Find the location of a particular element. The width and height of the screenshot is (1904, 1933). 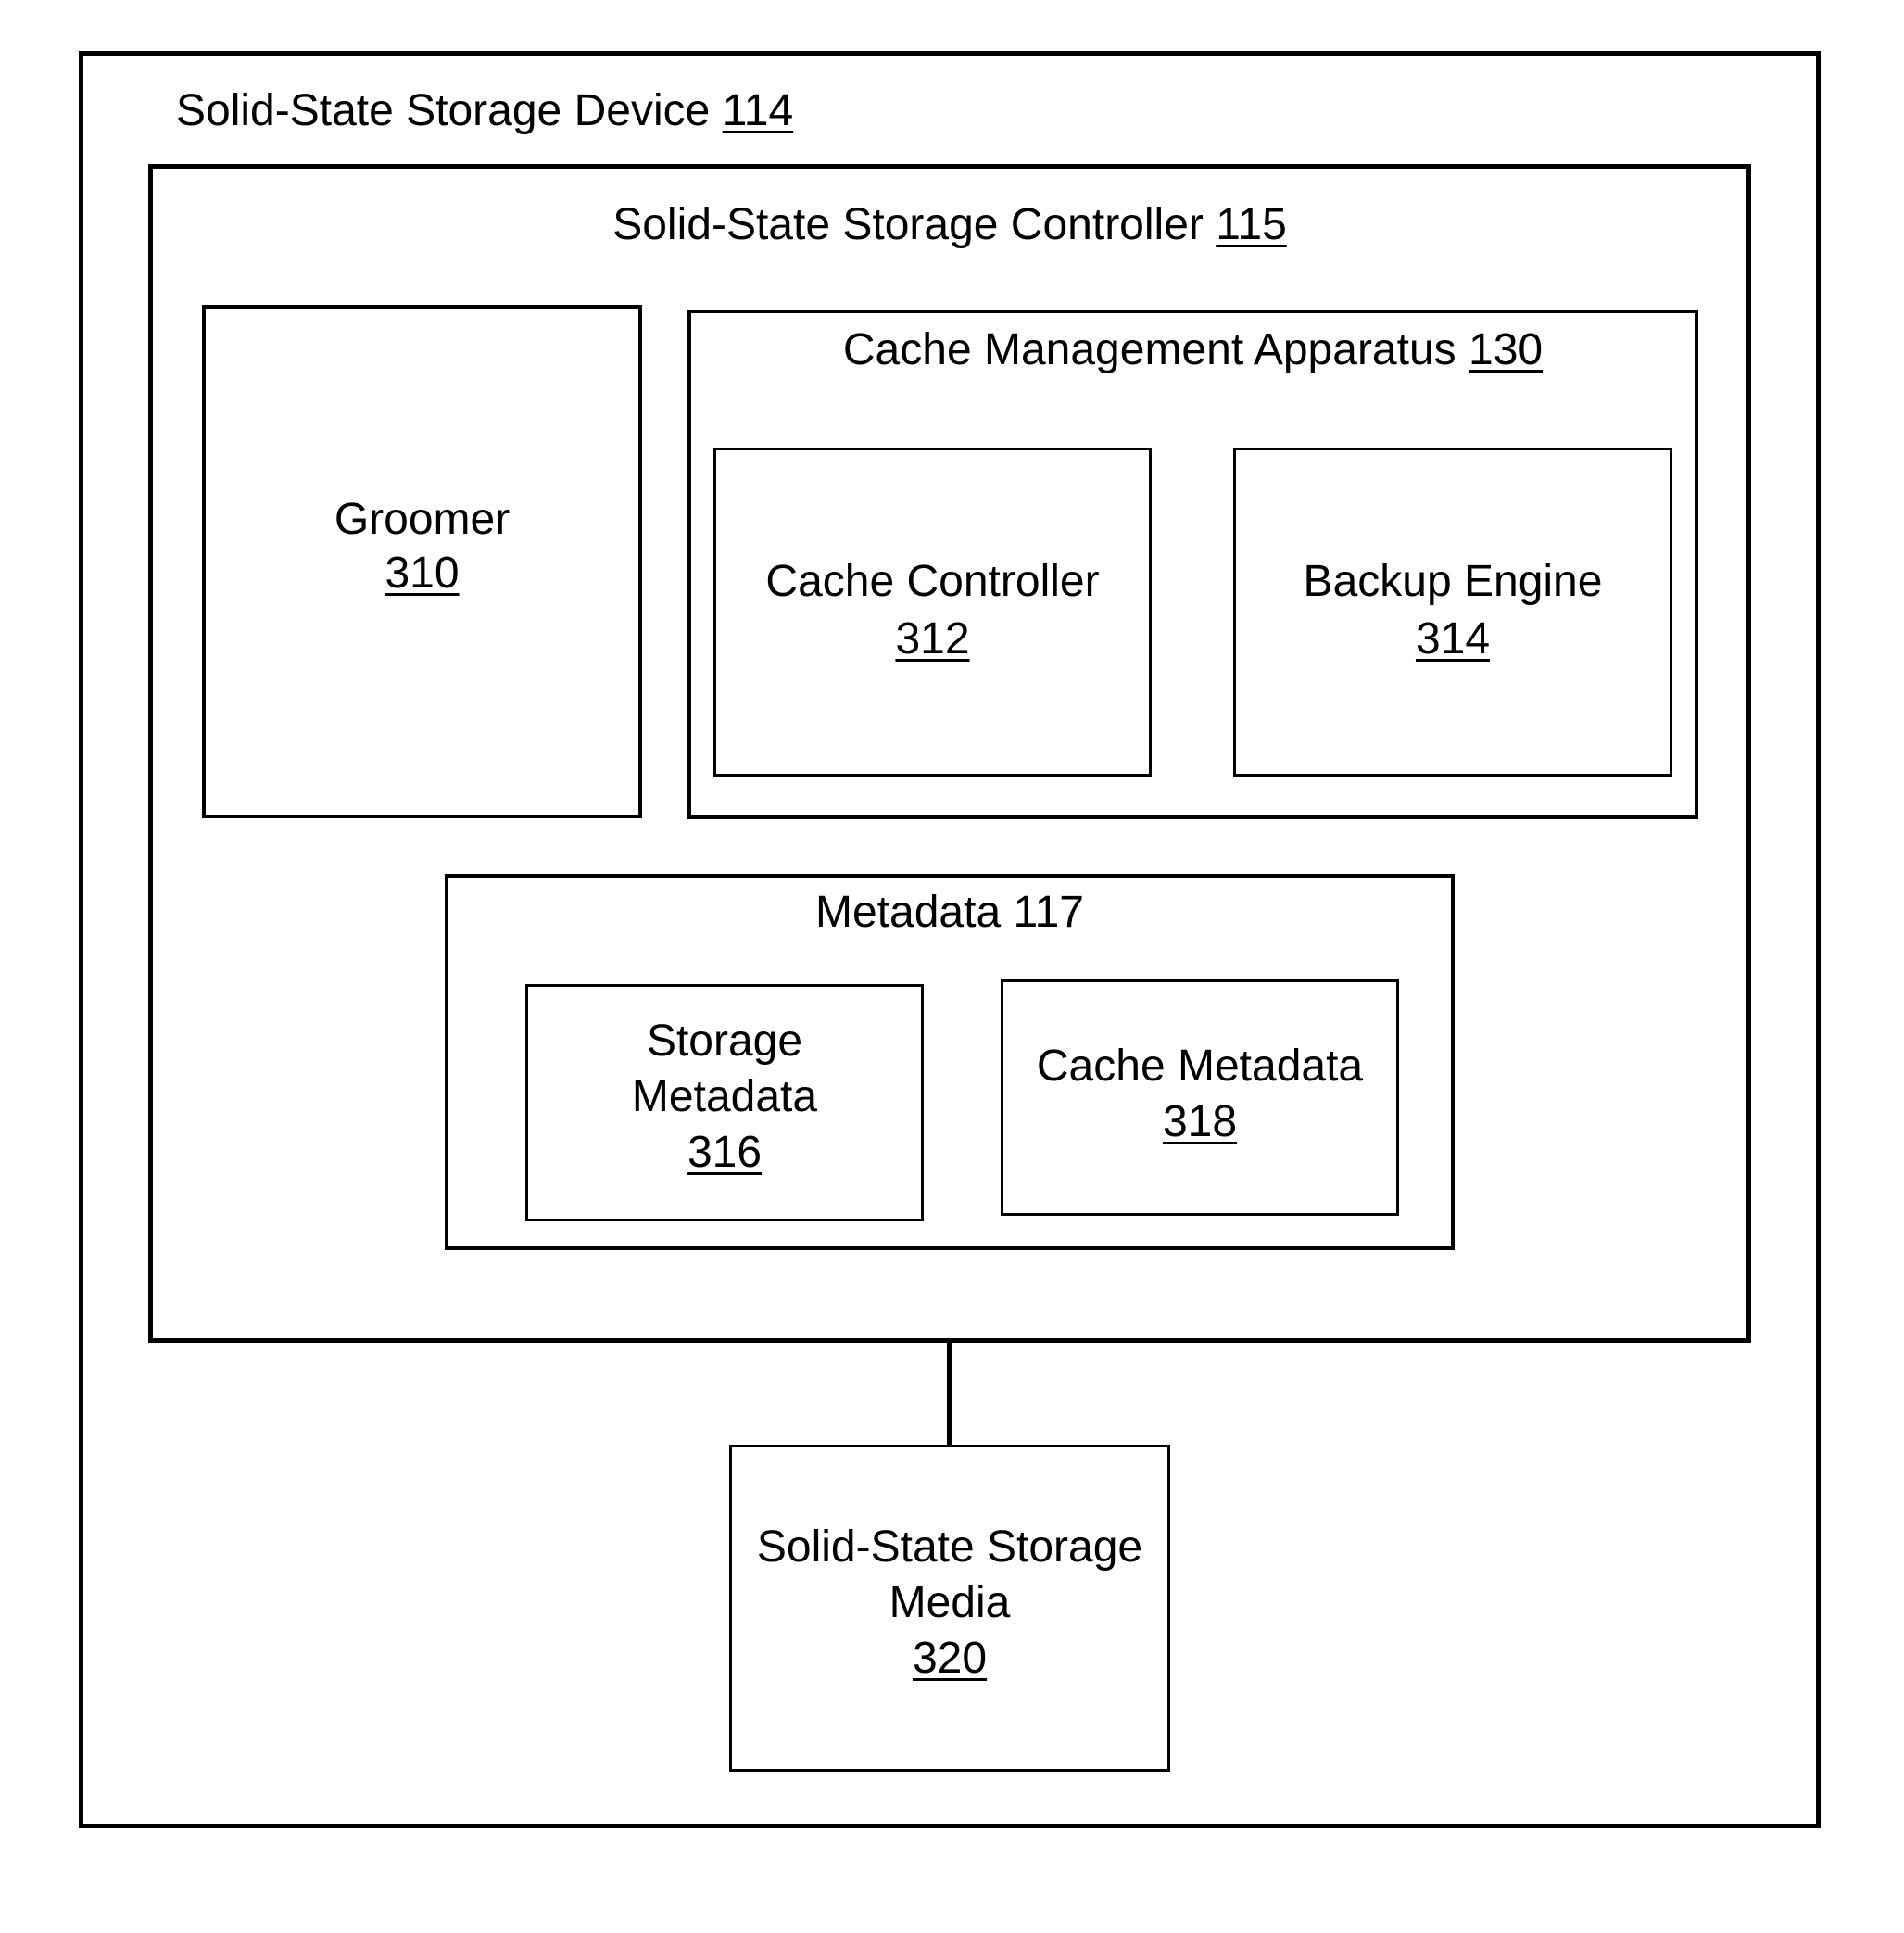

cache-management-ref: 130 is located at coordinates (1506, 349).